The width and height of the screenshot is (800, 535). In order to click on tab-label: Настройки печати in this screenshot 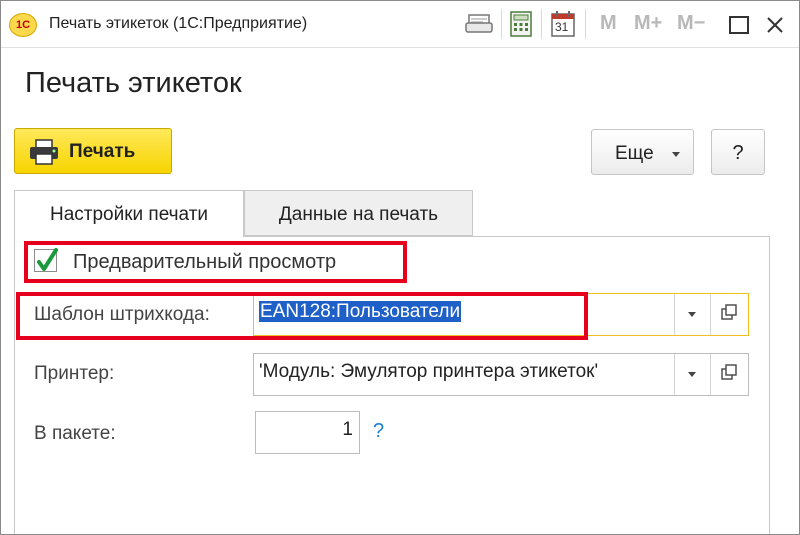, I will do `click(129, 214)`.